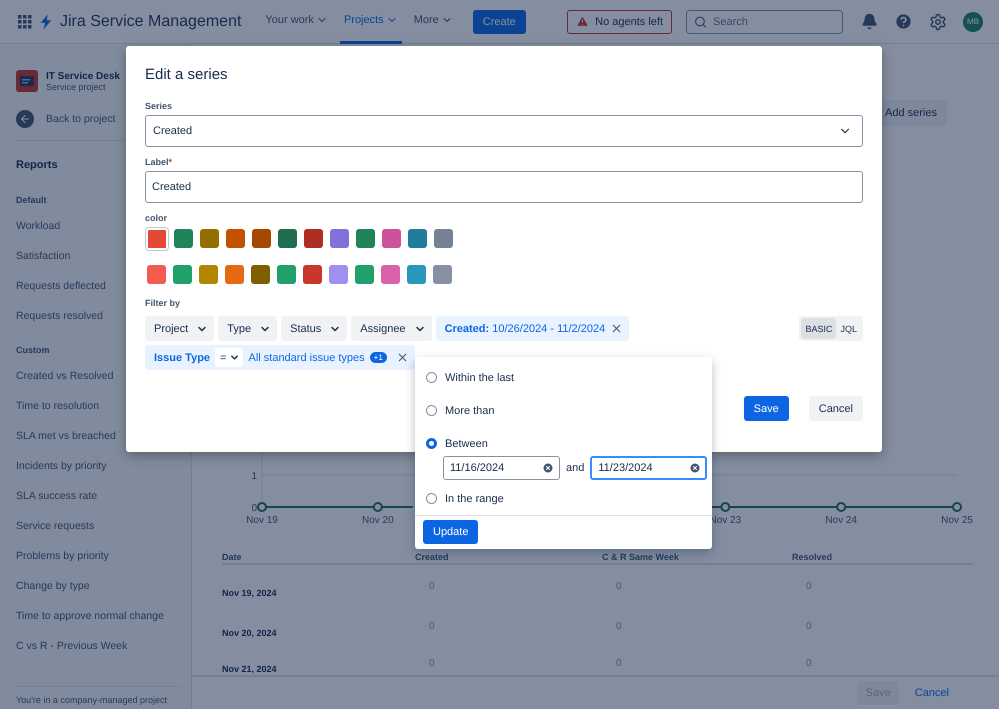 This screenshot has width=999, height=709. I want to click on sidebar-item: Requests deflected, so click(61, 286).